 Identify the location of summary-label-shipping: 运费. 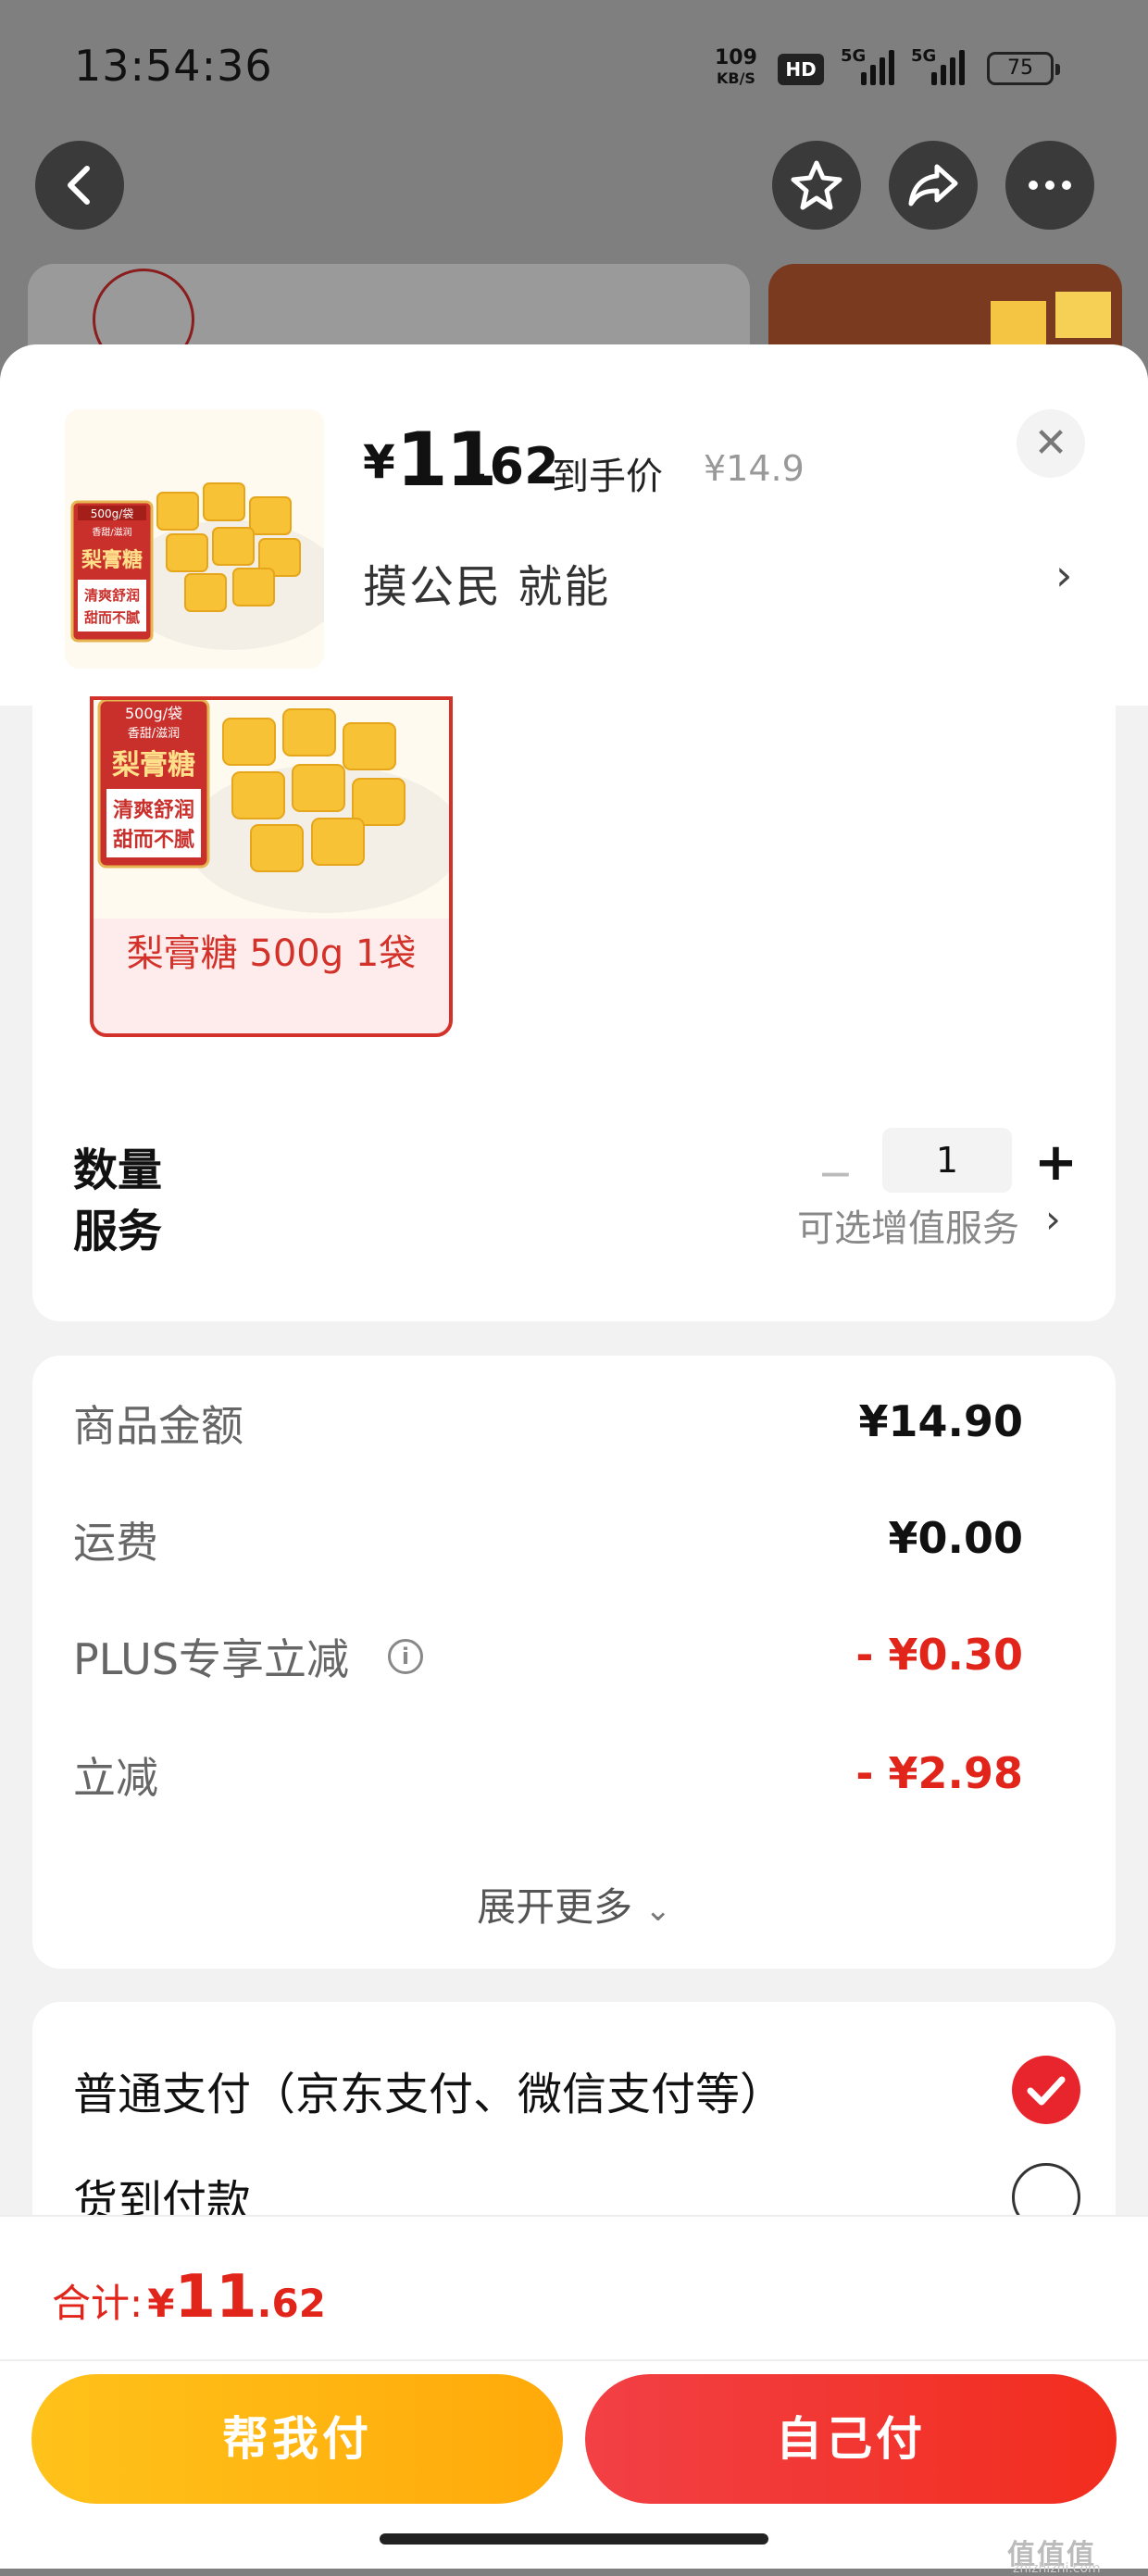
(115, 1543).